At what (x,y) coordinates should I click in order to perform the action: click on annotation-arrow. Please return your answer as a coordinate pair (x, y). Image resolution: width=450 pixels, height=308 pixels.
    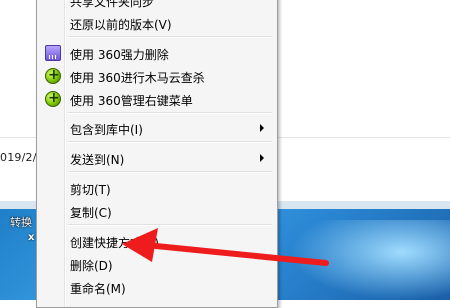
    Looking at the image, I should click on (225, 247).